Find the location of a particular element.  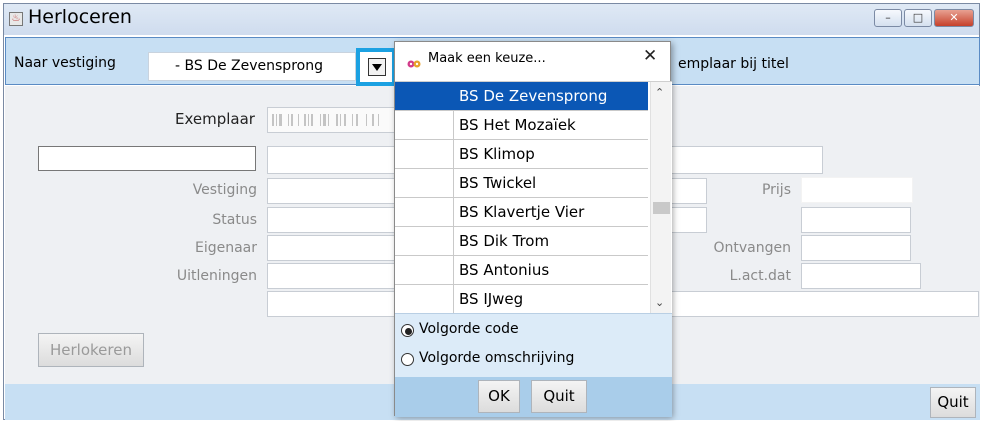

lactdat-field is located at coordinates (861, 276).